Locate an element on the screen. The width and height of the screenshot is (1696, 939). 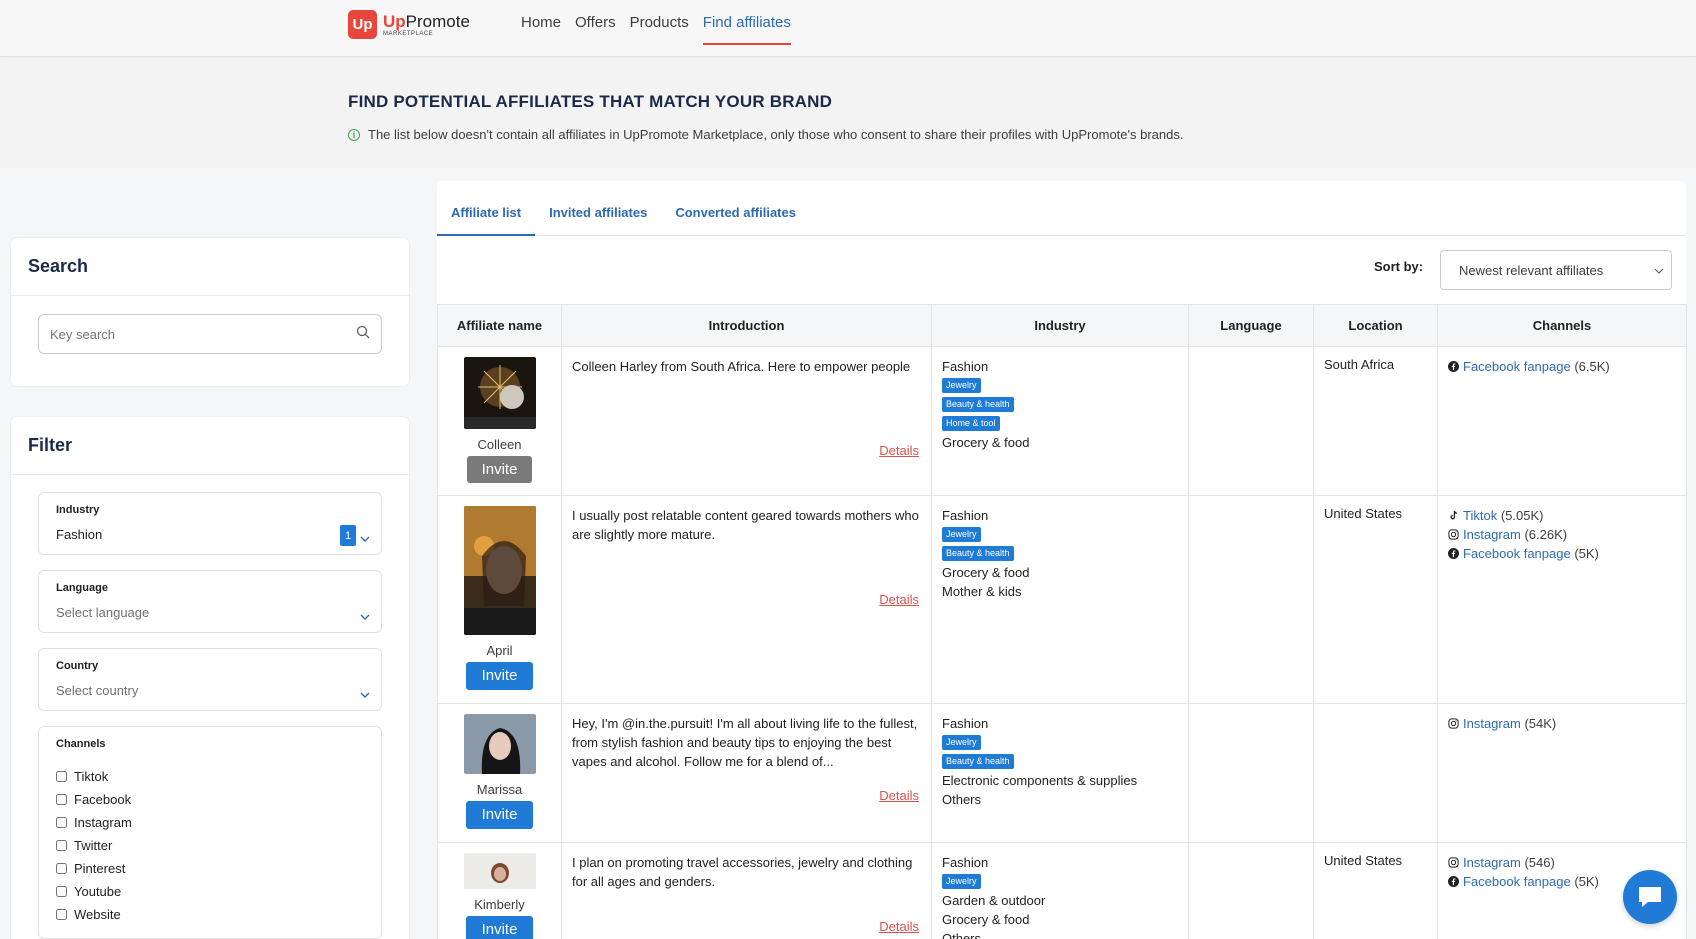
nav-find-affiliates: Find affiliates is located at coordinates (746, 29).